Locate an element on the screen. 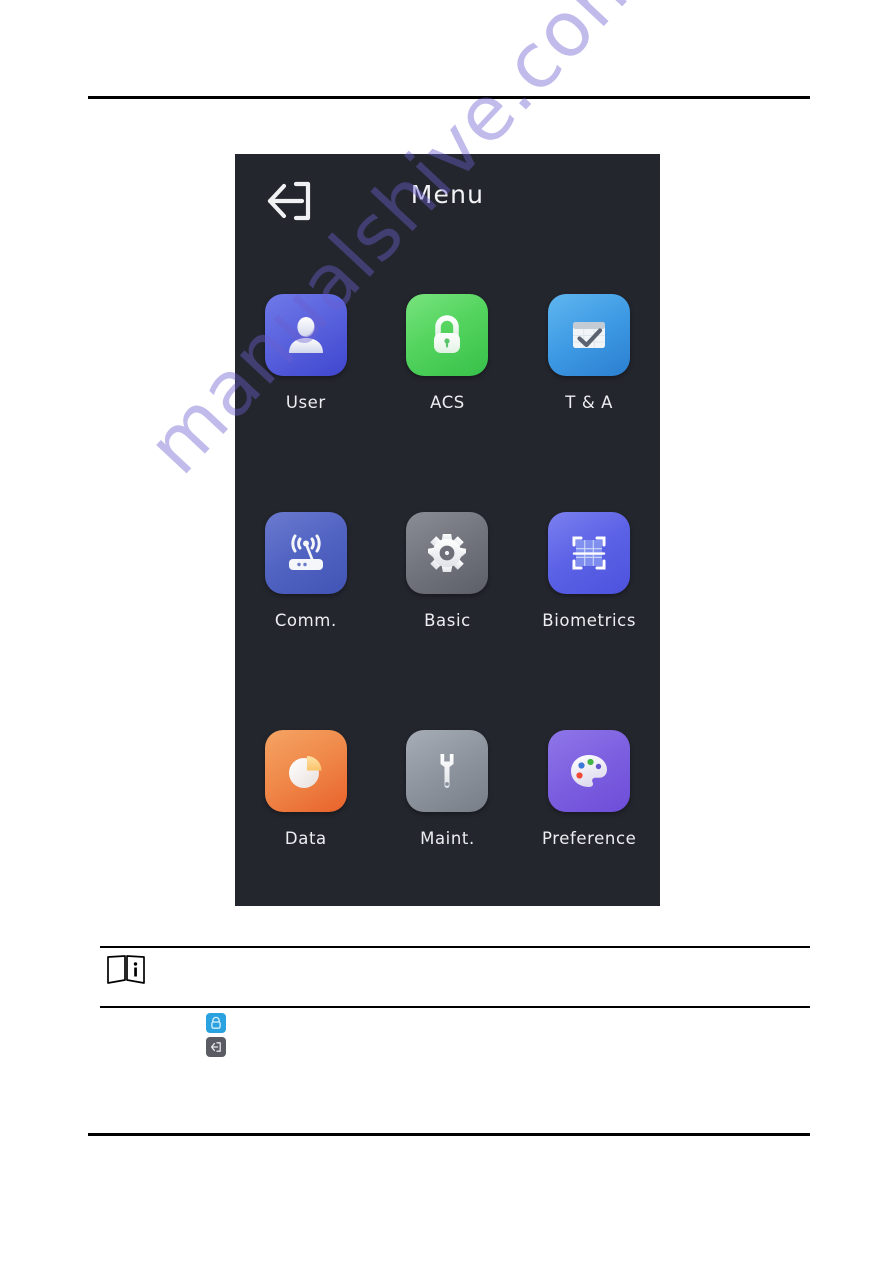  user-avatar-icon is located at coordinates (305, 335).